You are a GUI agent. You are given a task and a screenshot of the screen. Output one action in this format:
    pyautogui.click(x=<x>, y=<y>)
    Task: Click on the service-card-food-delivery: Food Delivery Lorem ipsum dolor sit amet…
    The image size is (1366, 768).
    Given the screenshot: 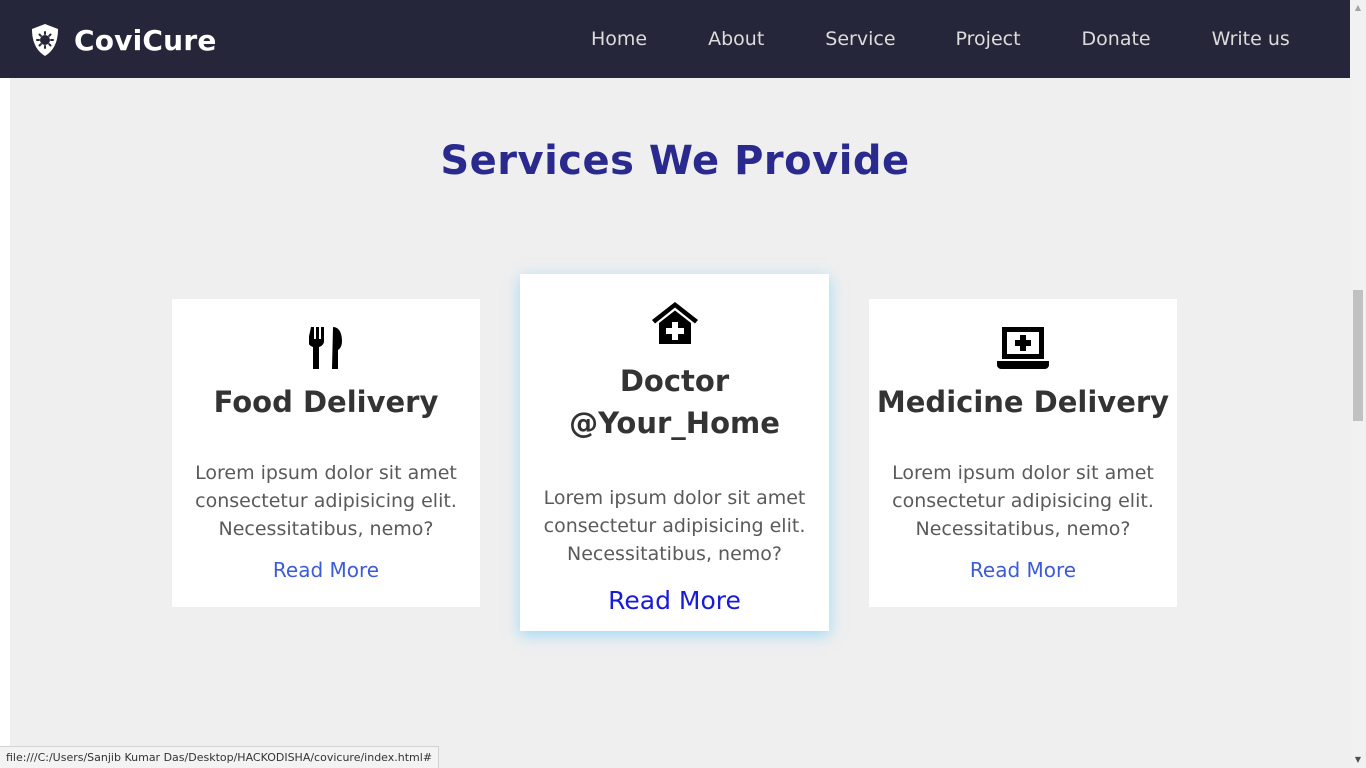 What is the action you would take?
    pyautogui.click(x=326, y=453)
    